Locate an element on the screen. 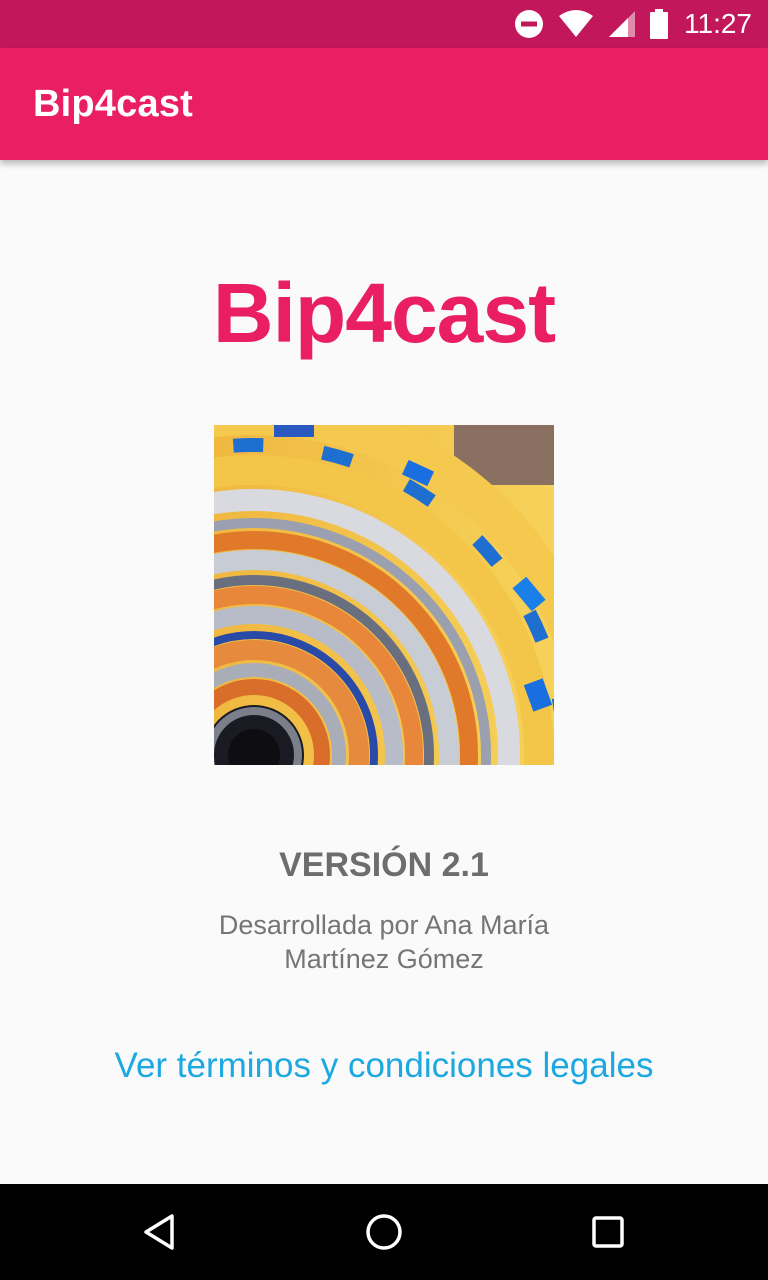 The height and width of the screenshot is (1280, 768). back-button is located at coordinates (160, 1232).